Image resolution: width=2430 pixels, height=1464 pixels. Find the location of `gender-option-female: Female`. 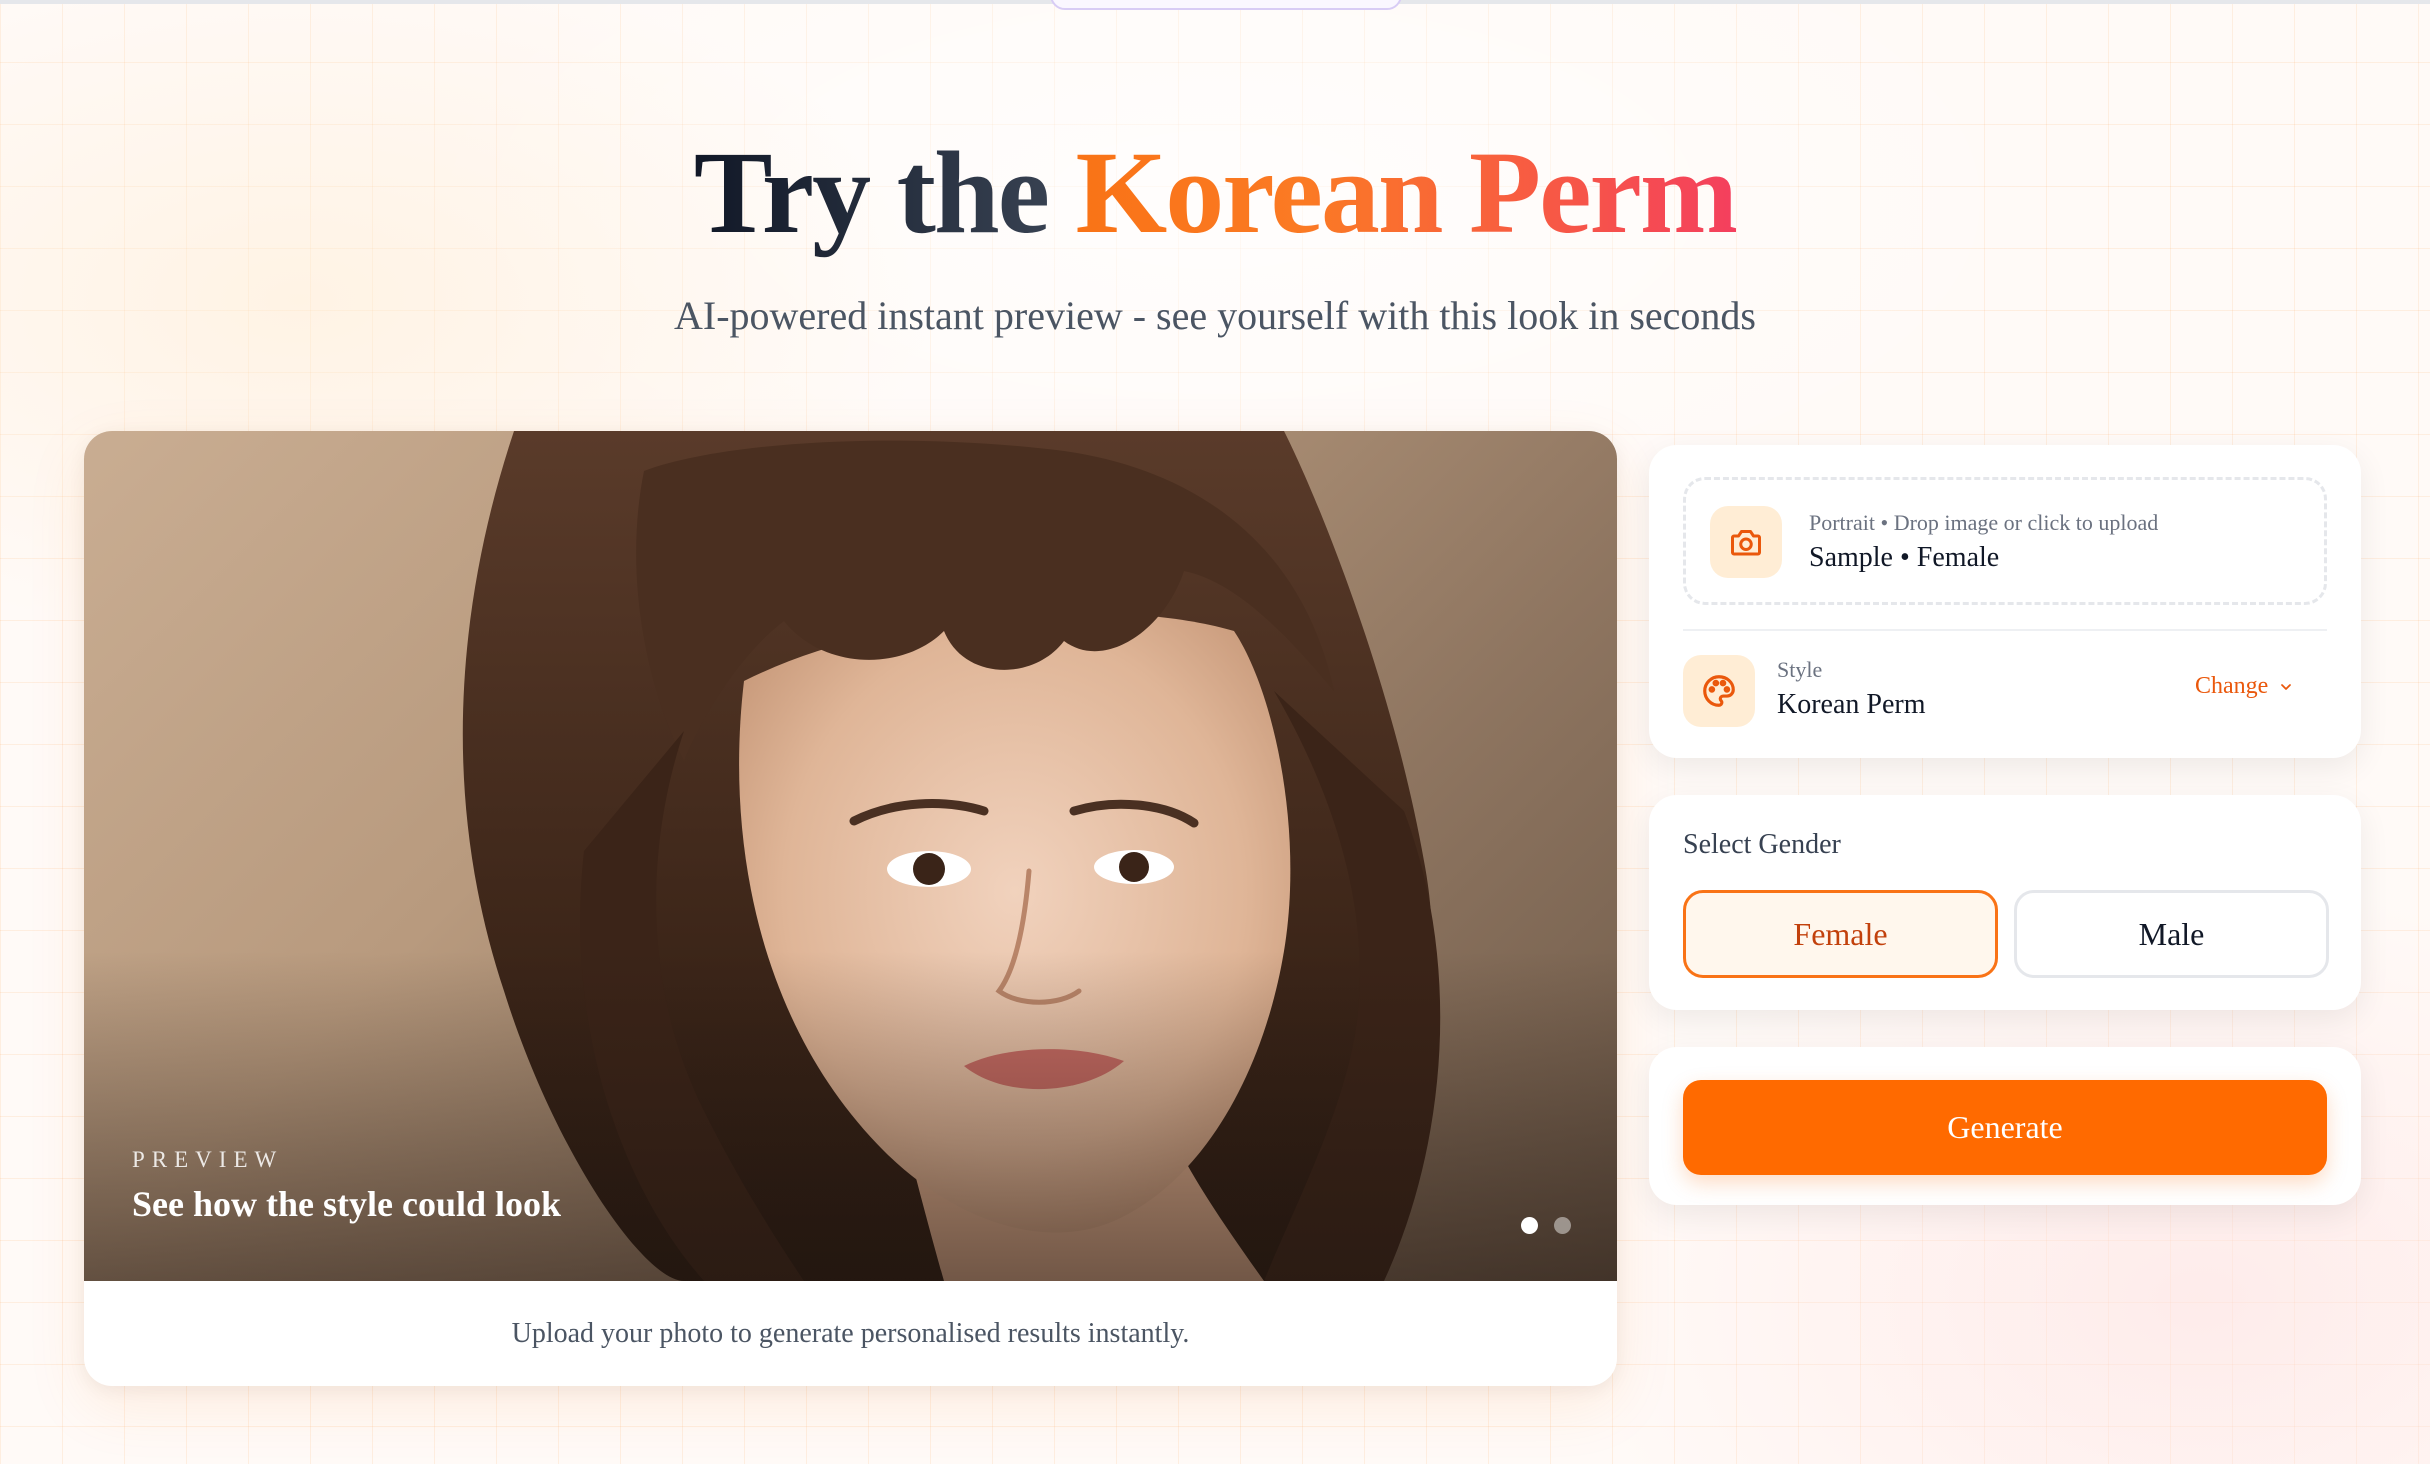

gender-option-female: Female is located at coordinates (1840, 934).